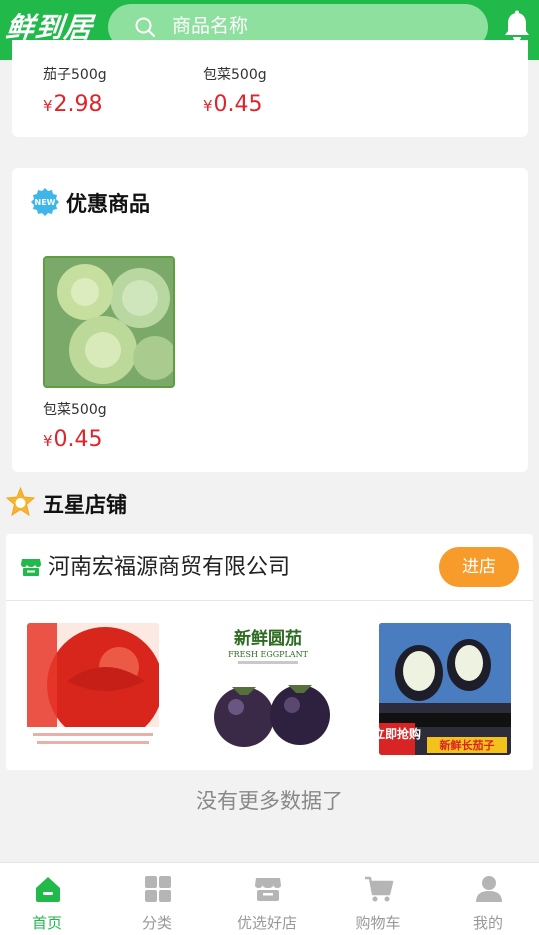 This screenshot has height=935, width=539. What do you see at coordinates (400, 733) in the screenshot?
I see `promo-tag-buy-now: 立即抢购` at bounding box center [400, 733].